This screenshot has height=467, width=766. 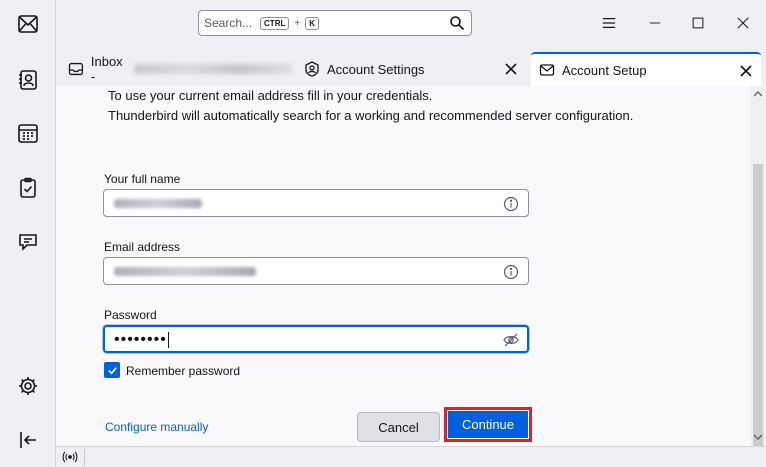 I want to click on tab-inbox-label: Inbox -, so click(x=106, y=69).